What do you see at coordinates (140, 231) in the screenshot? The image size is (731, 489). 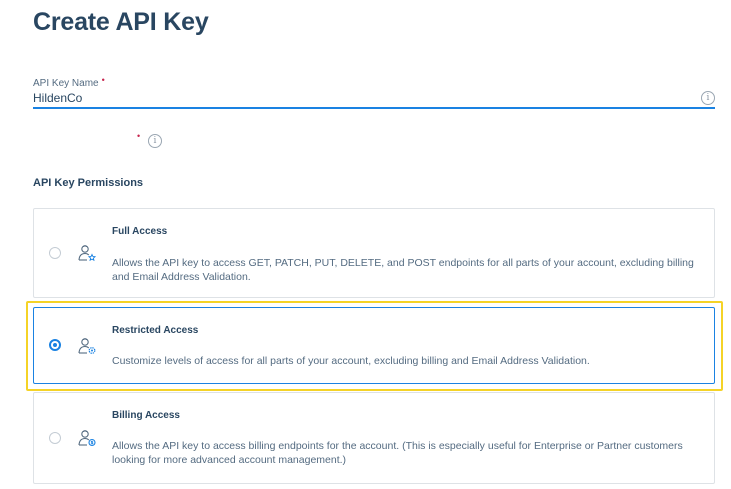 I see `full-access-title: Full Access` at bounding box center [140, 231].